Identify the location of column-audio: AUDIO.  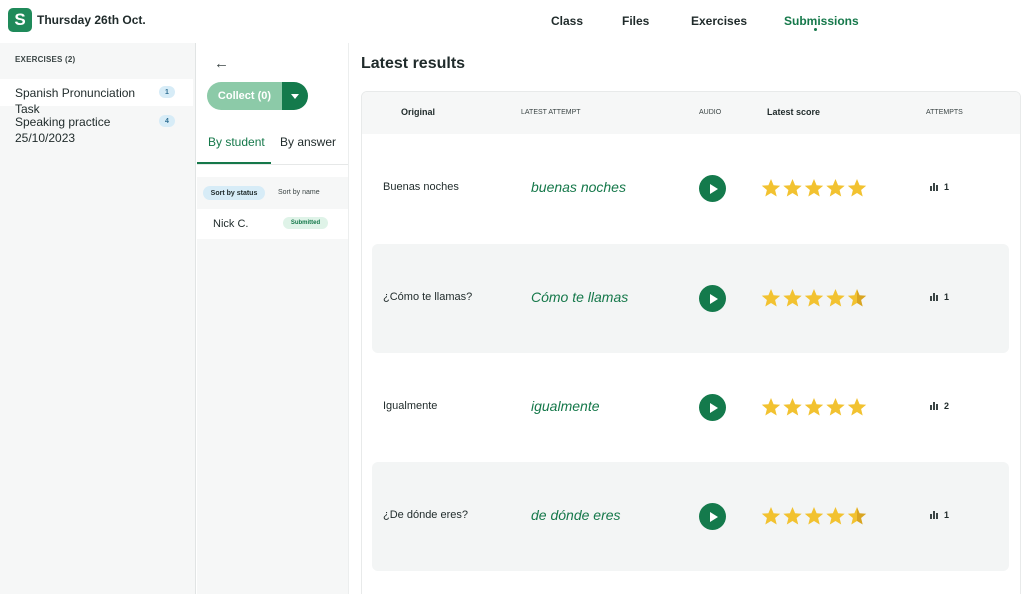
(710, 112).